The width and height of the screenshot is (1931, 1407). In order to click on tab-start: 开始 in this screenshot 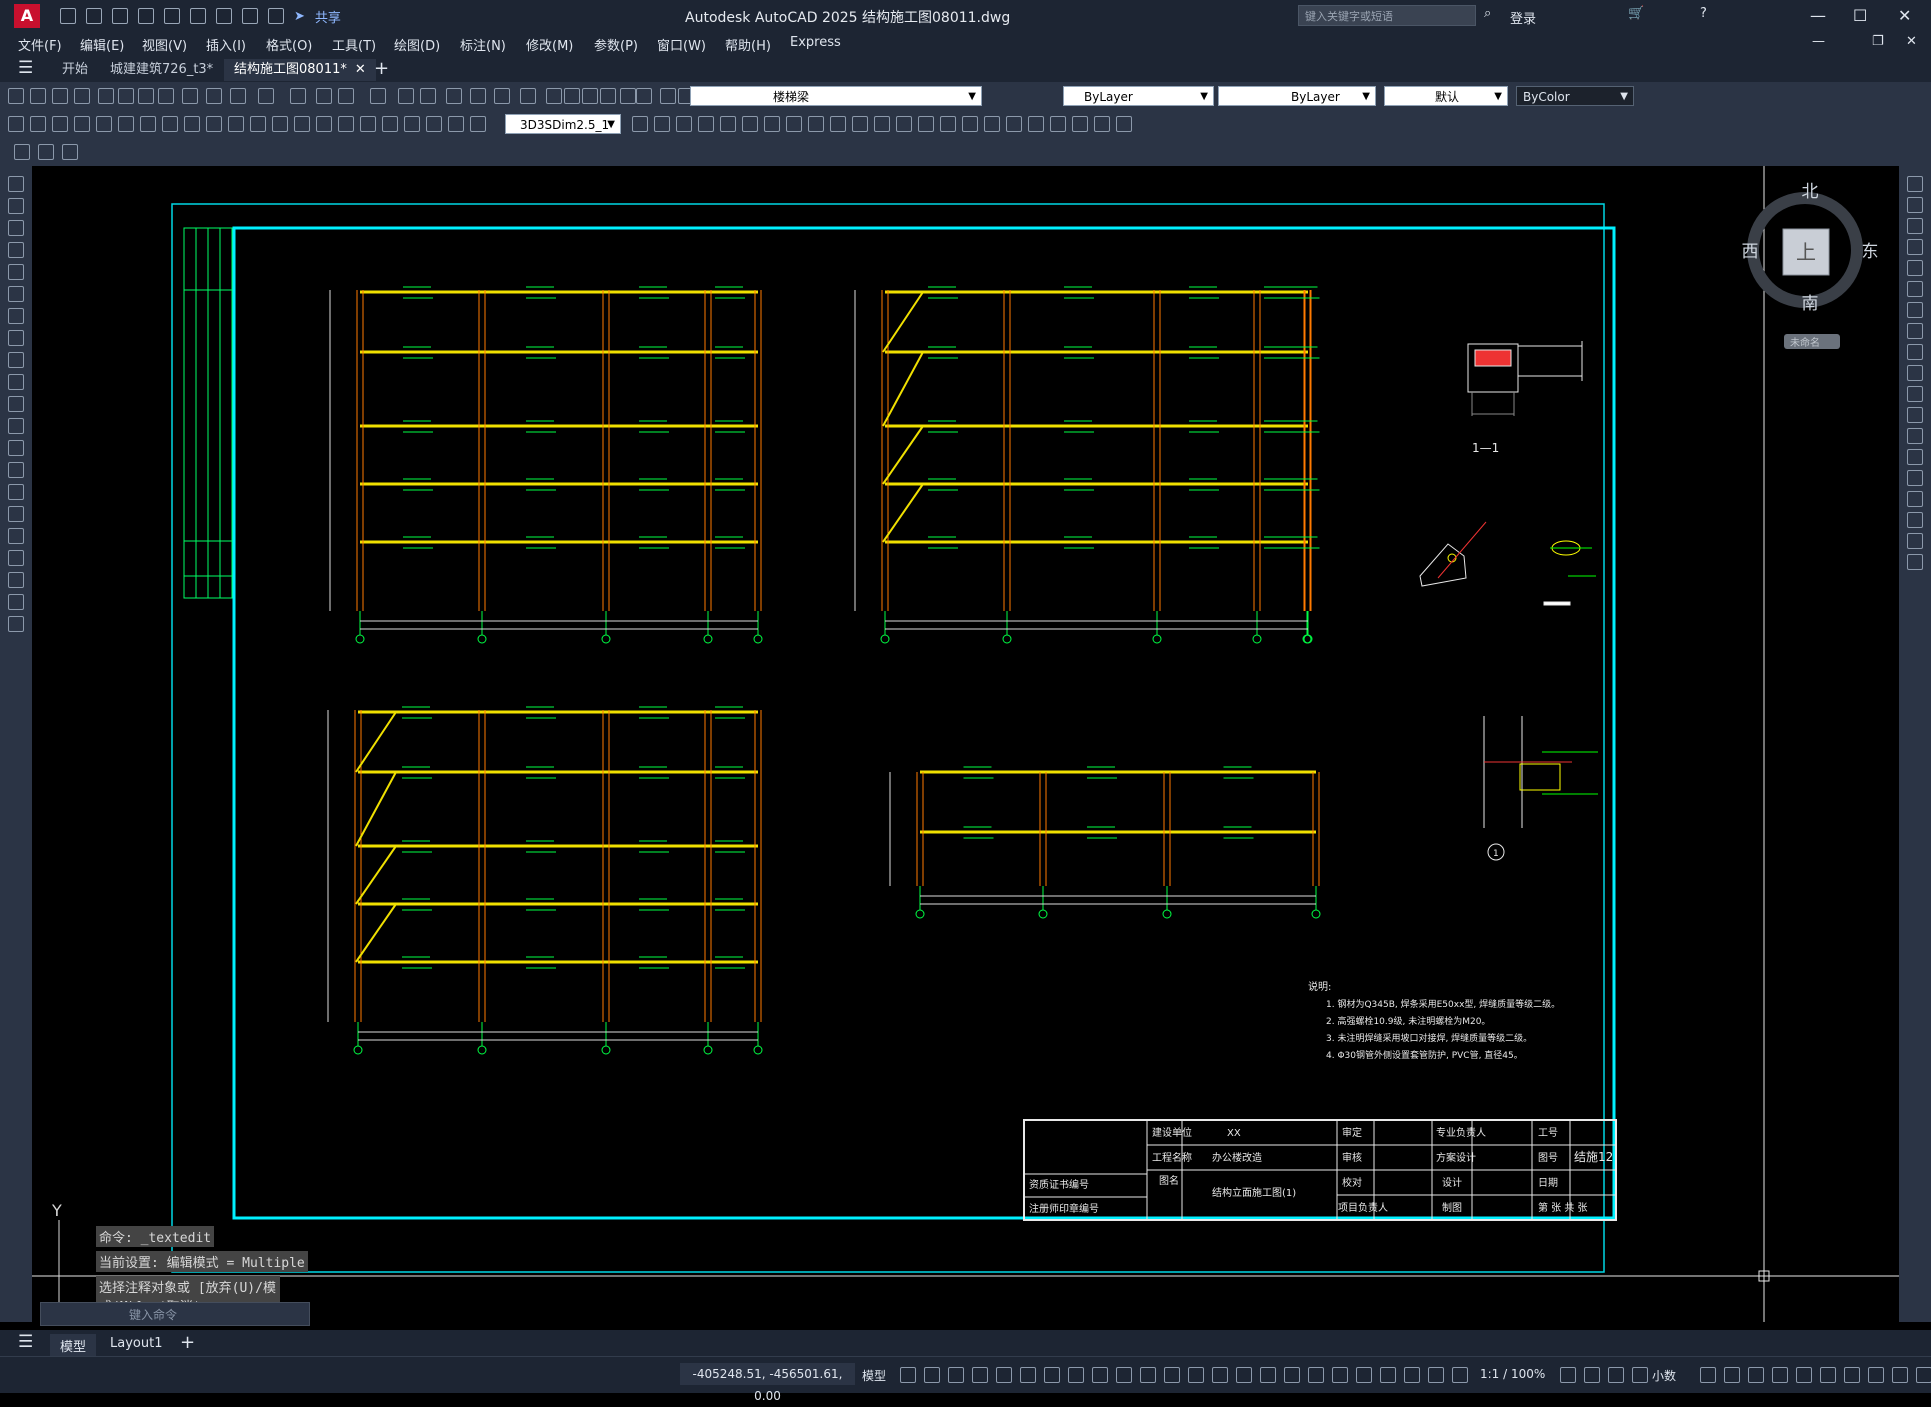, I will do `click(75, 70)`.